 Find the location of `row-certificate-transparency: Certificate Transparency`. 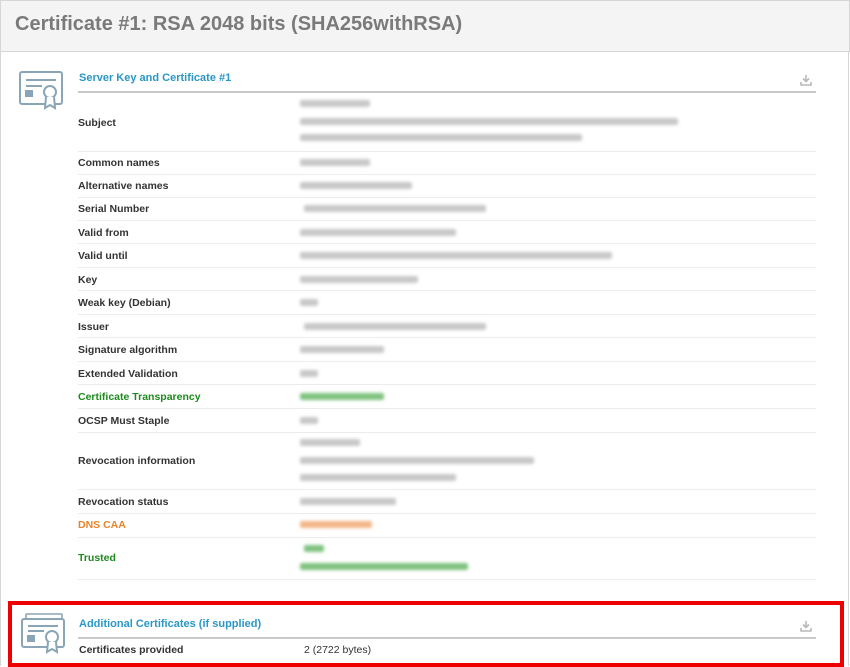

row-certificate-transparency: Certificate Transparency is located at coordinates (447, 396).